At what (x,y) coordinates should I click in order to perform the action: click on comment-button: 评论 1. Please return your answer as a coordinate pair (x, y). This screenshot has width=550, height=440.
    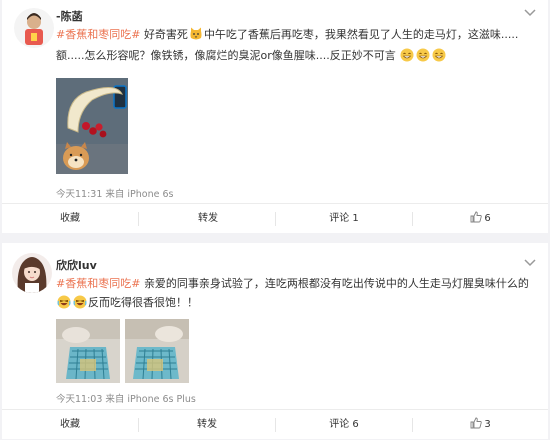
    Looking at the image, I should click on (344, 219).